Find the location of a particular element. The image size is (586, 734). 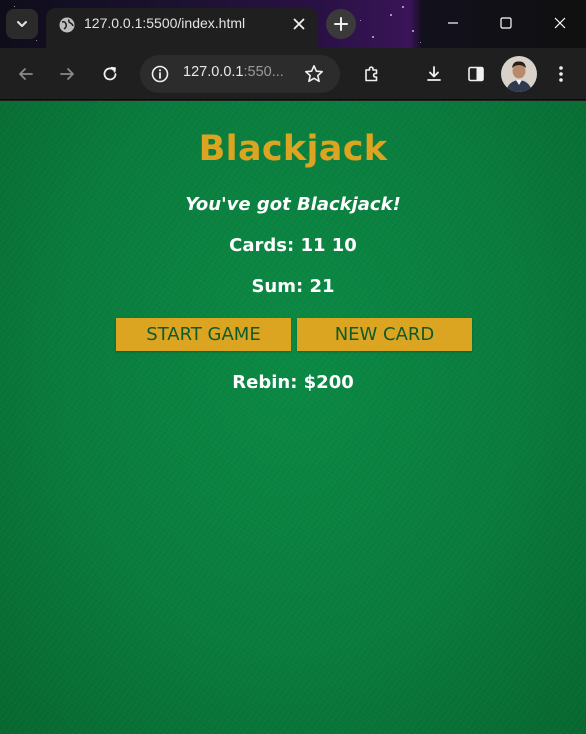

browser-tab: 127.0.0.1:5500/index.html is located at coordinates (182, 28).